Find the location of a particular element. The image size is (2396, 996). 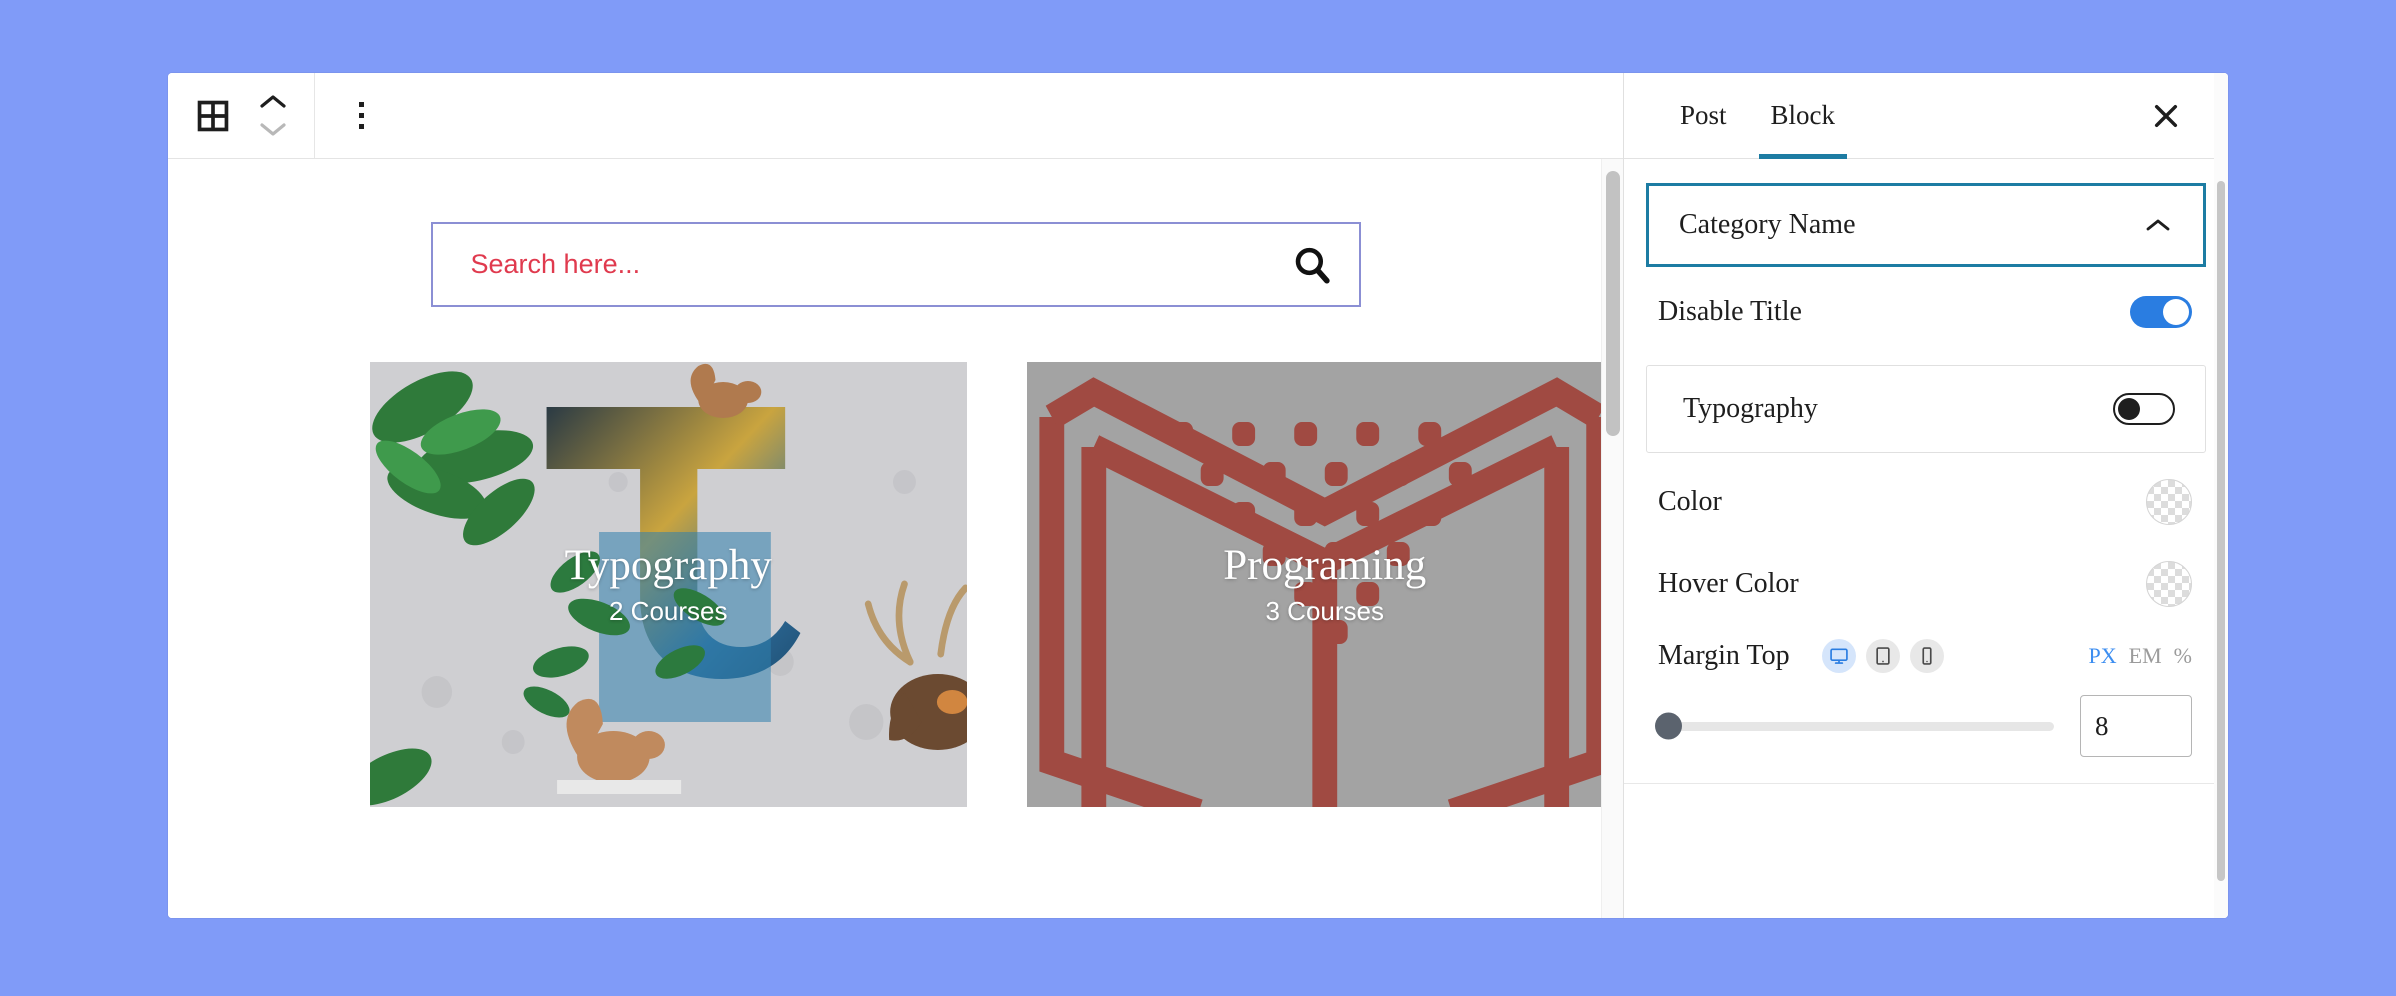

tab-block: Block is located at coordinates (1803, 116).